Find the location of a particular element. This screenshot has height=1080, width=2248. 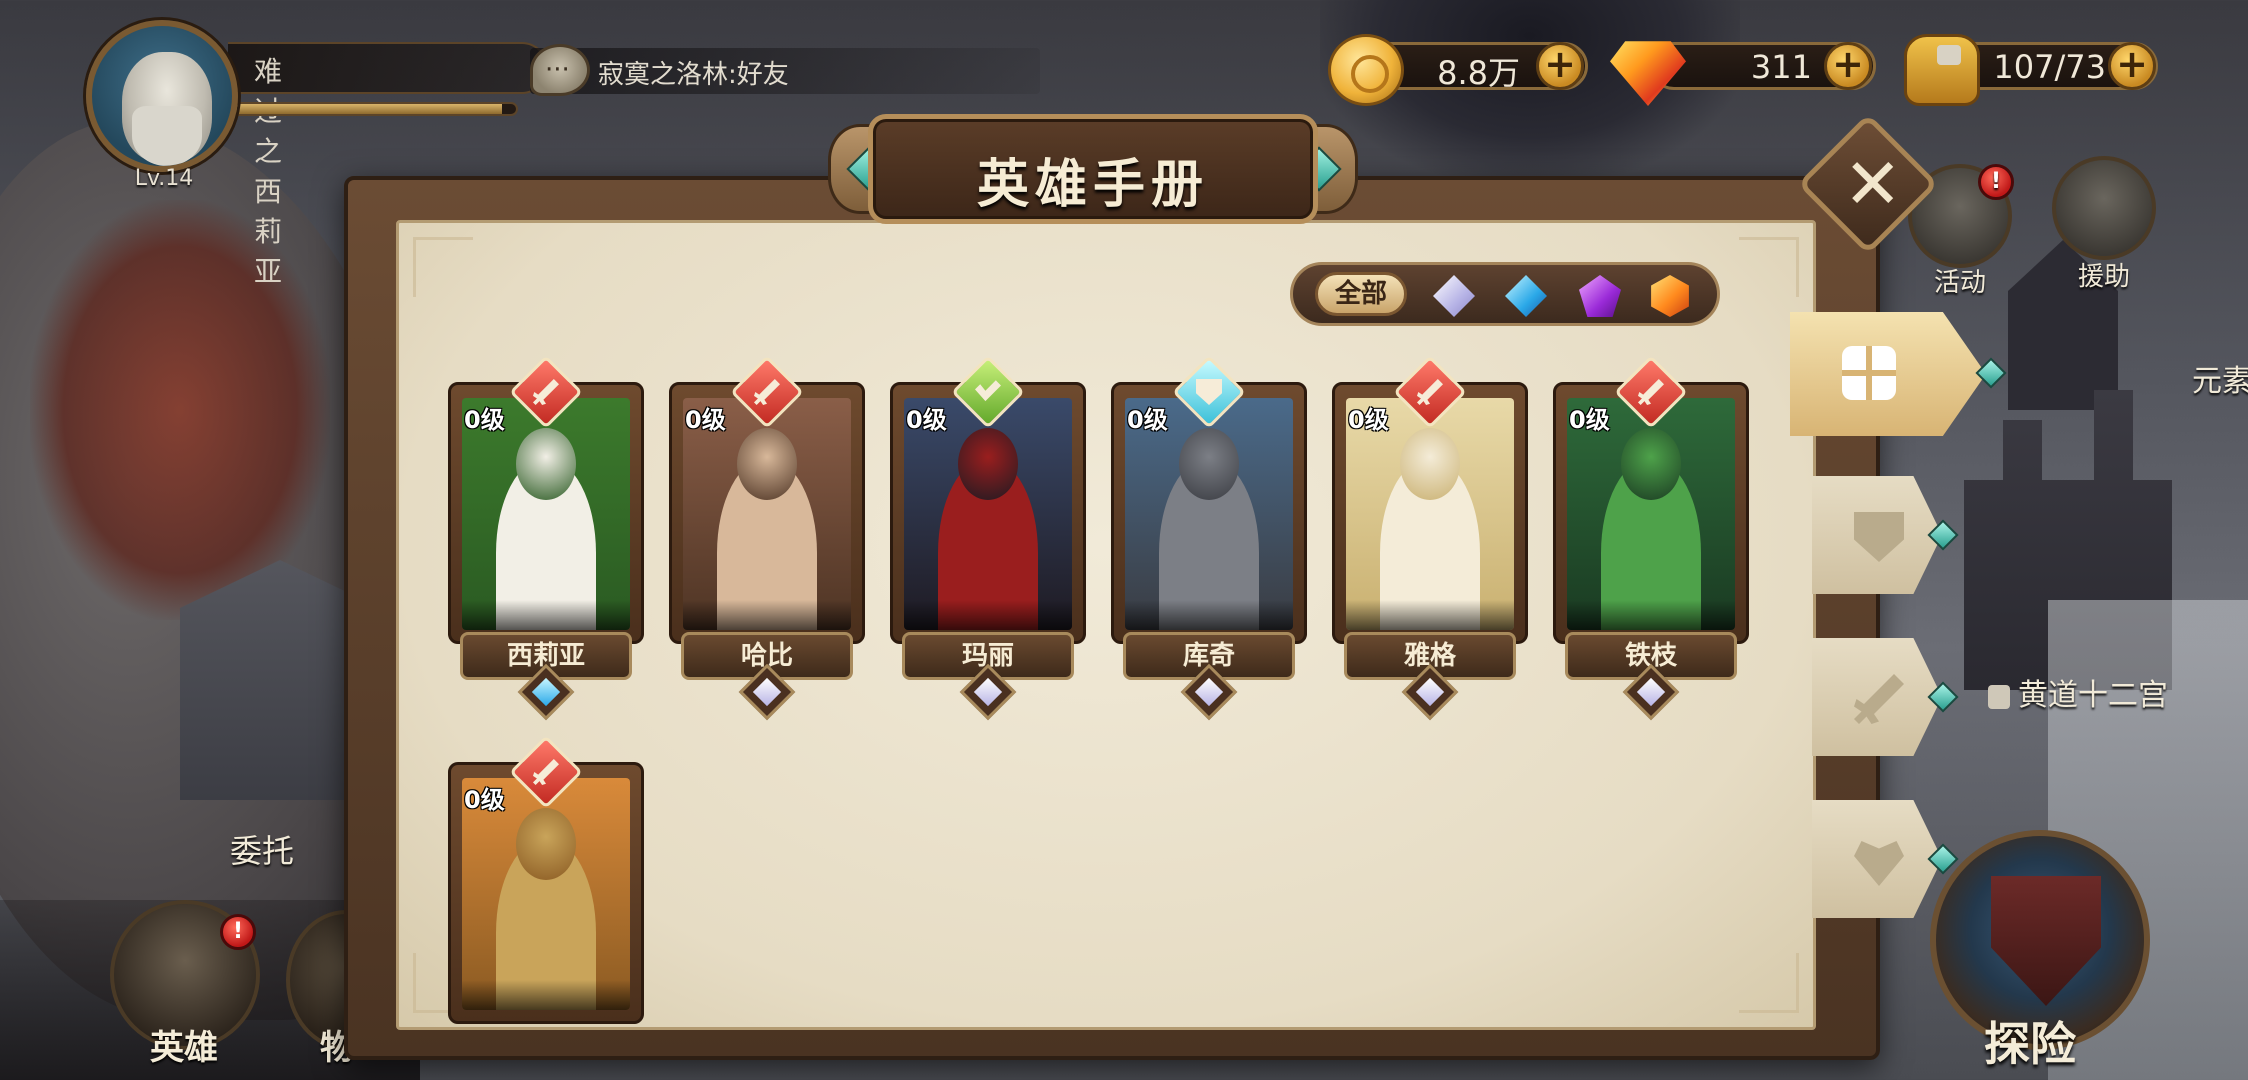

gold-currency: 8.8万 + is located at coordinates (1458, 70).